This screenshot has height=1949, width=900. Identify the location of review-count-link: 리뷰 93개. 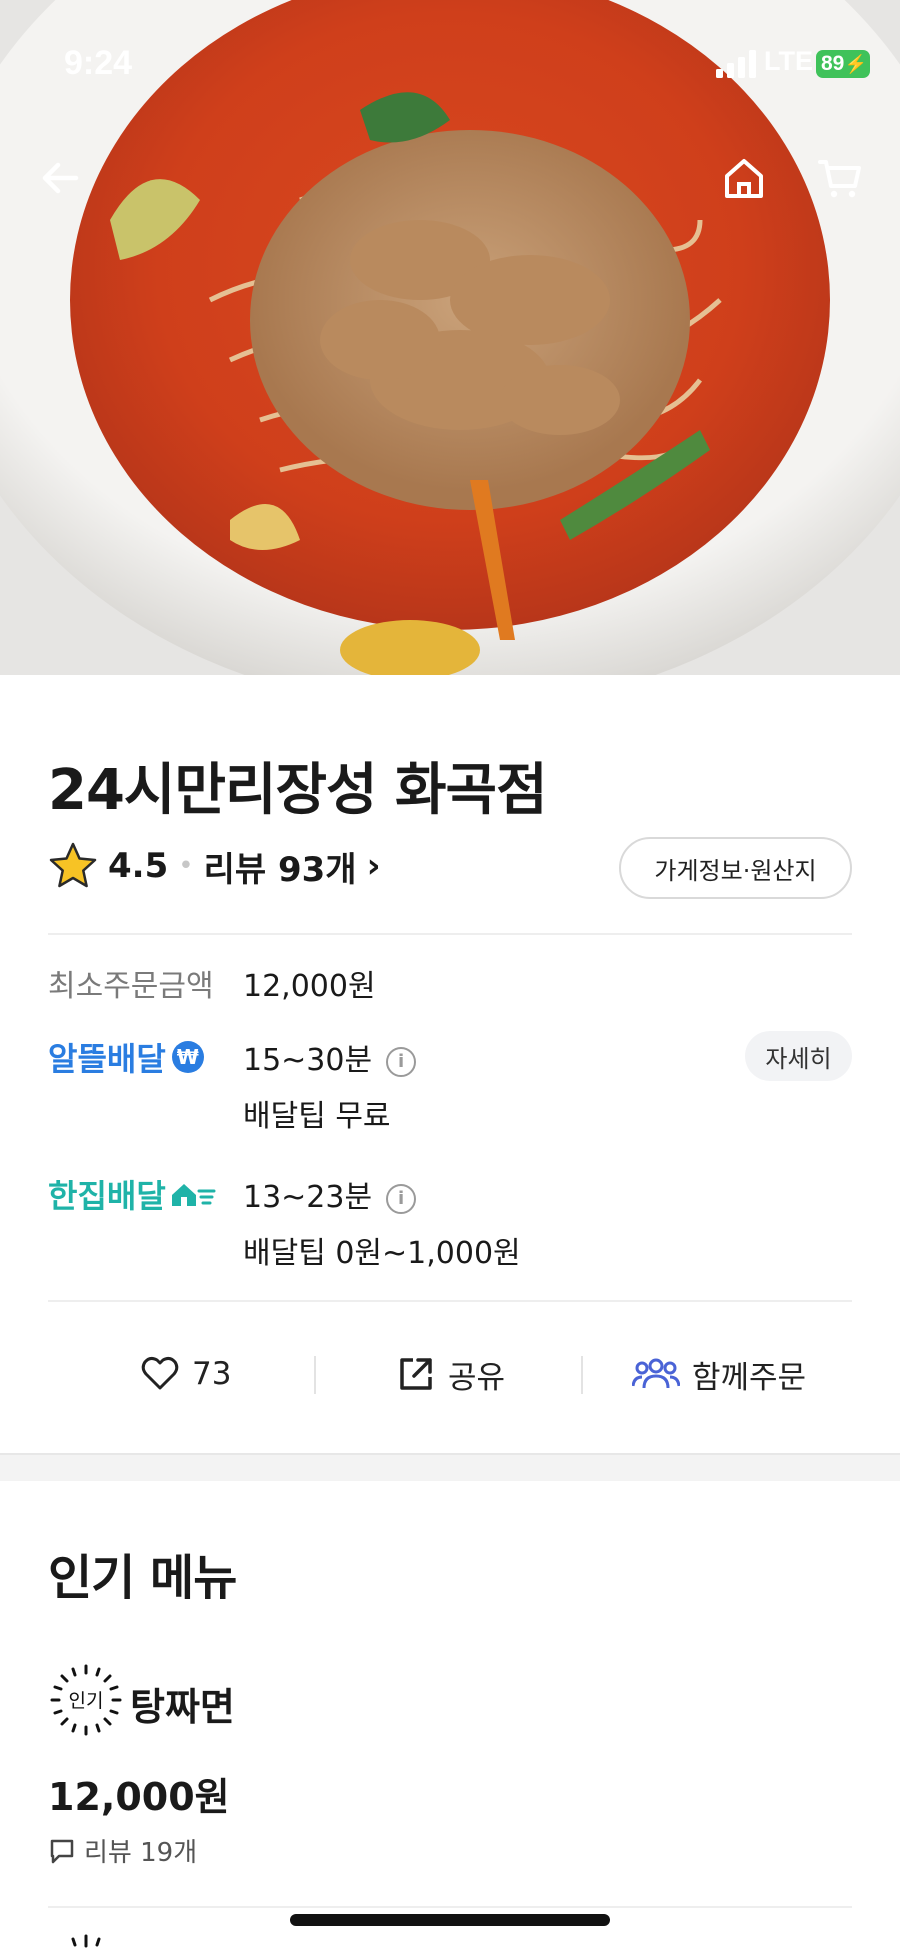
(280, 866).